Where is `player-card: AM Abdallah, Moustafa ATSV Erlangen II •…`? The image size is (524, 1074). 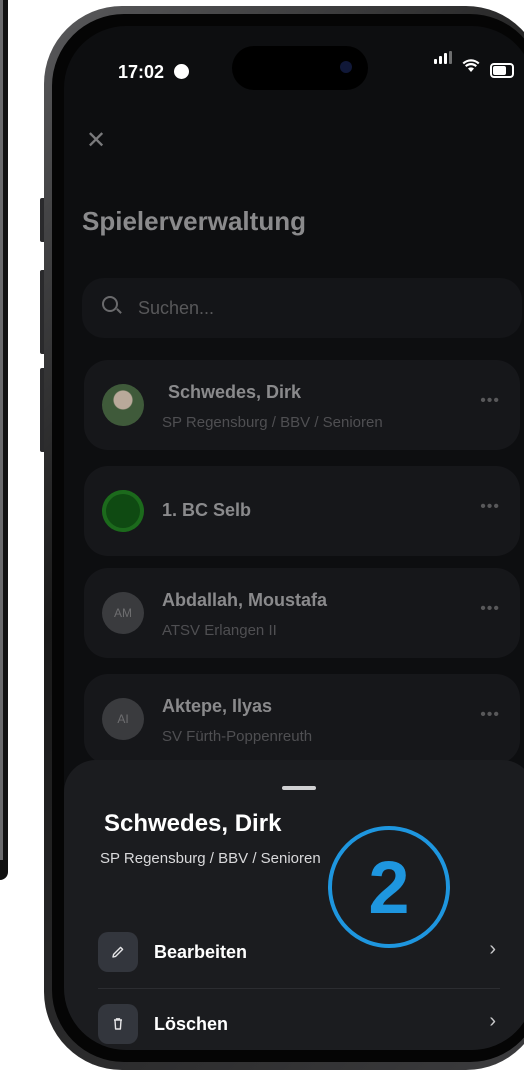 player-card: AM Abdallah, Moustafa ATSV Erlangen II •… is located at coordinates (302, 613).